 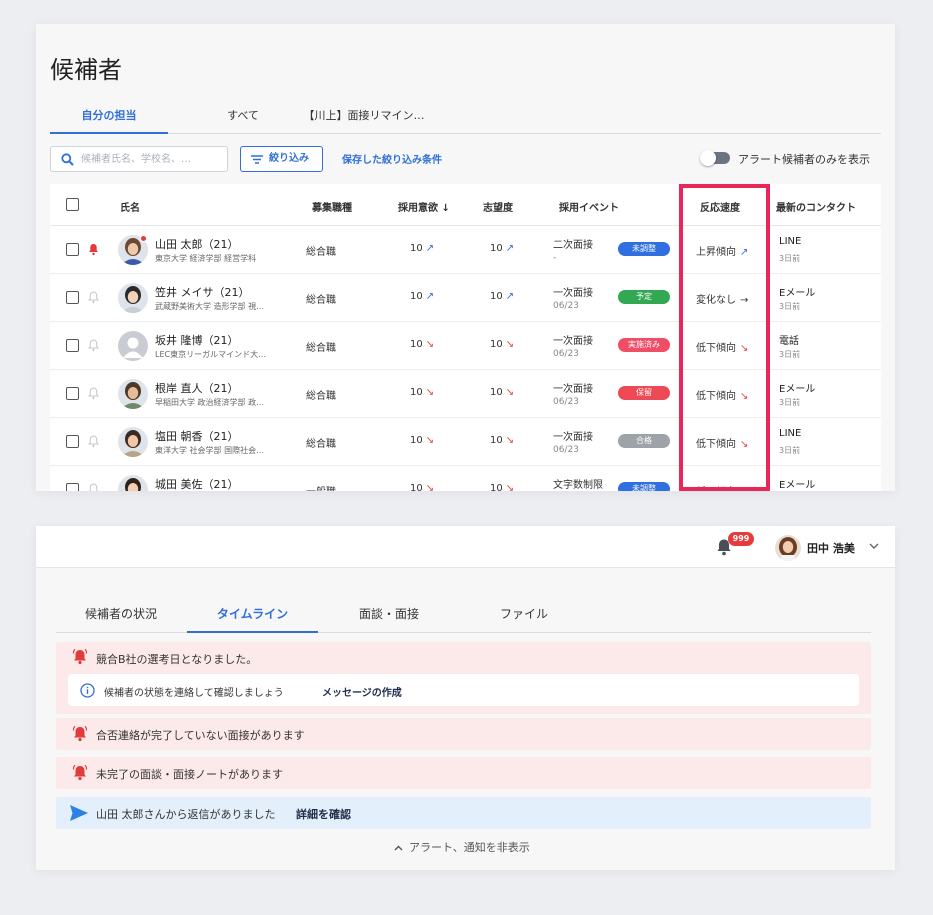 What do you see at coordinates (109, 119) in the screenshot?
I see `tab-my-candidates: 自分の担当` at bounding box center [109, 119].